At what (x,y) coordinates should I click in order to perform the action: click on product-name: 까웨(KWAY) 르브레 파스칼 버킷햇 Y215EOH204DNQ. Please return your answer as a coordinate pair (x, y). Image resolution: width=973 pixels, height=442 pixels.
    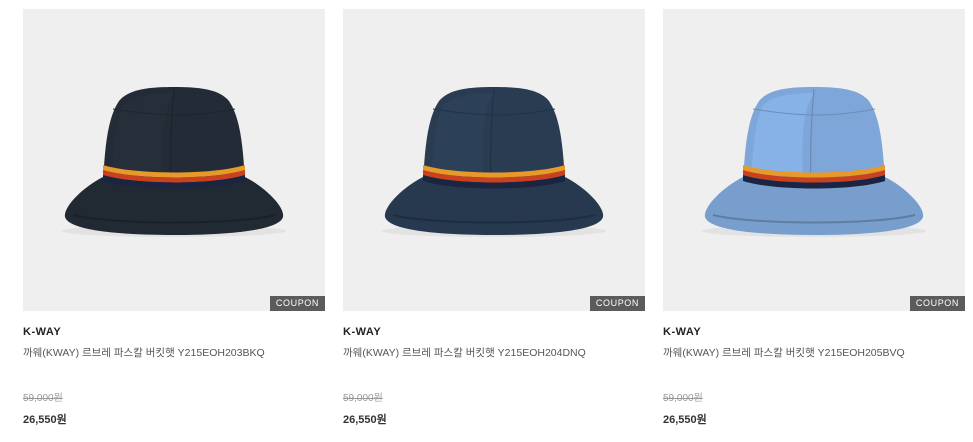
    Looking at the image, I should click on (494, 352).